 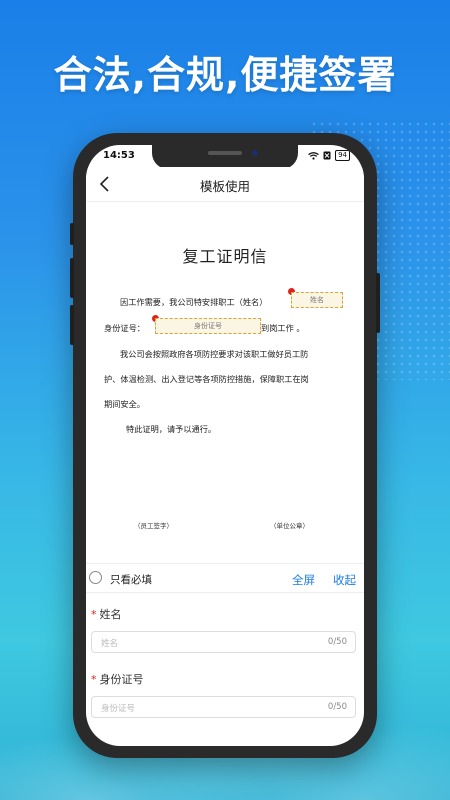 I want to click on phone-volume-up, so click(x=72, y=278).